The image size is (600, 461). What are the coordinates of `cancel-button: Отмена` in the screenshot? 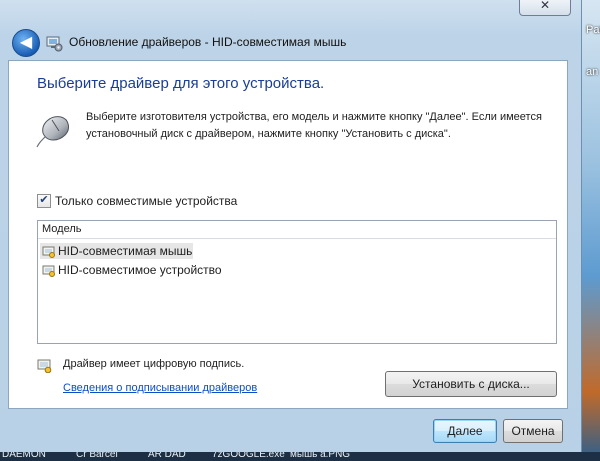 It's located at (533, 431).